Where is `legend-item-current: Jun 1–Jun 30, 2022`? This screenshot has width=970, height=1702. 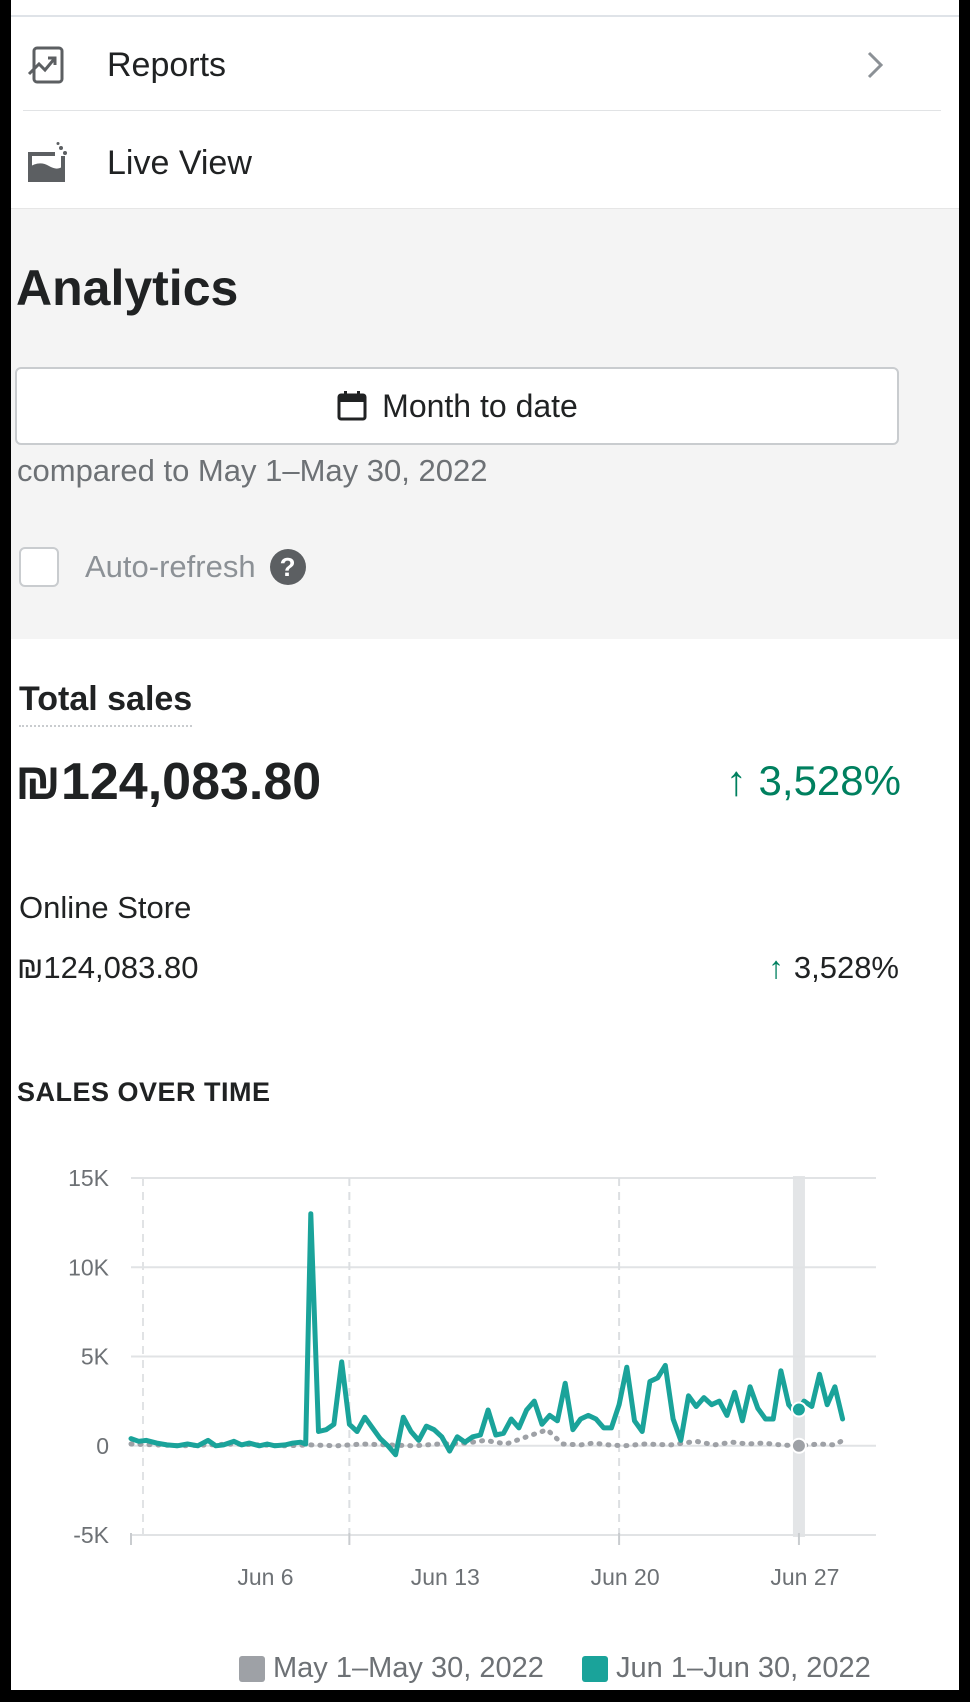 legend-item-current: Jun 1–Jun 30, 2022 is located at coordinates (726, 1668).